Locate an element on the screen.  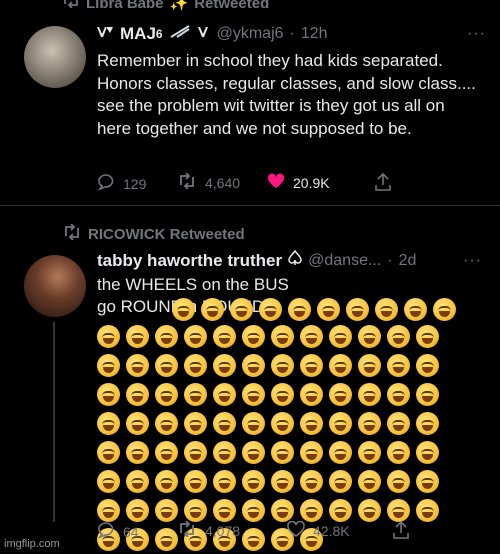
name-superscript: 6 is located at coordinates (159, 34).